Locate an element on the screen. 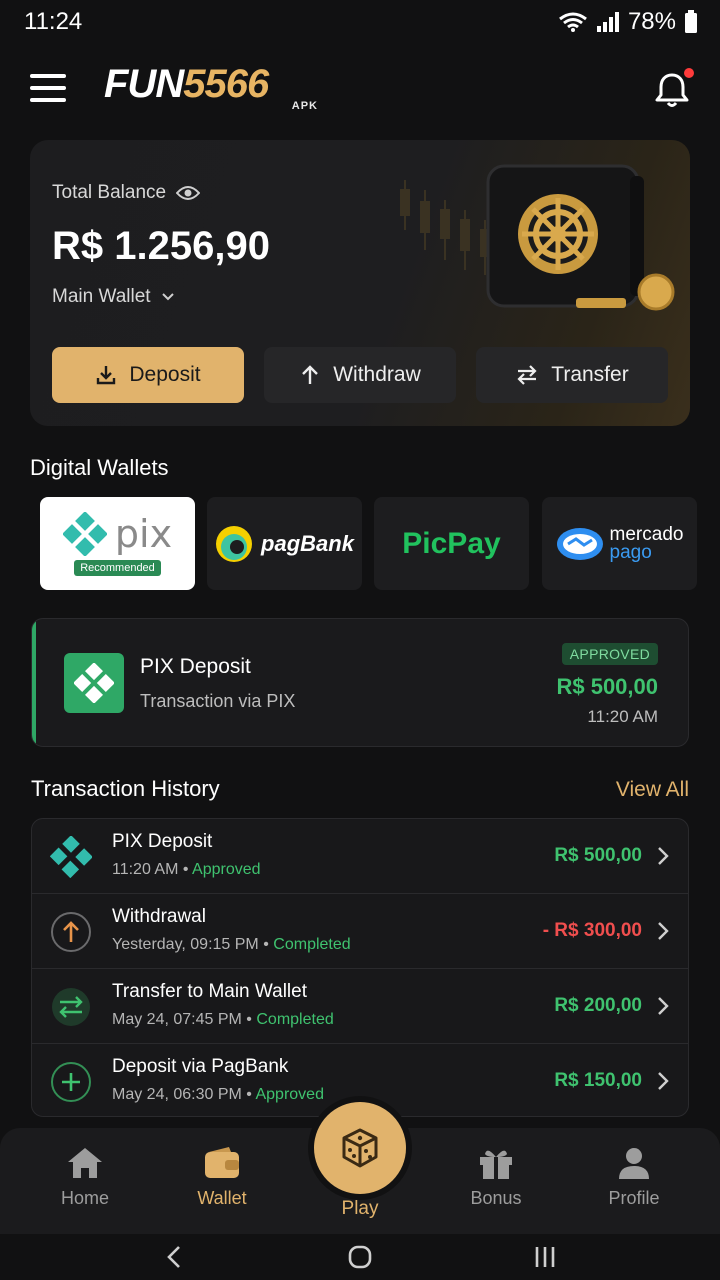 The width and height of the screenshot is (720, 1280). system-nav-bar is located at coordinates (360, 1257).